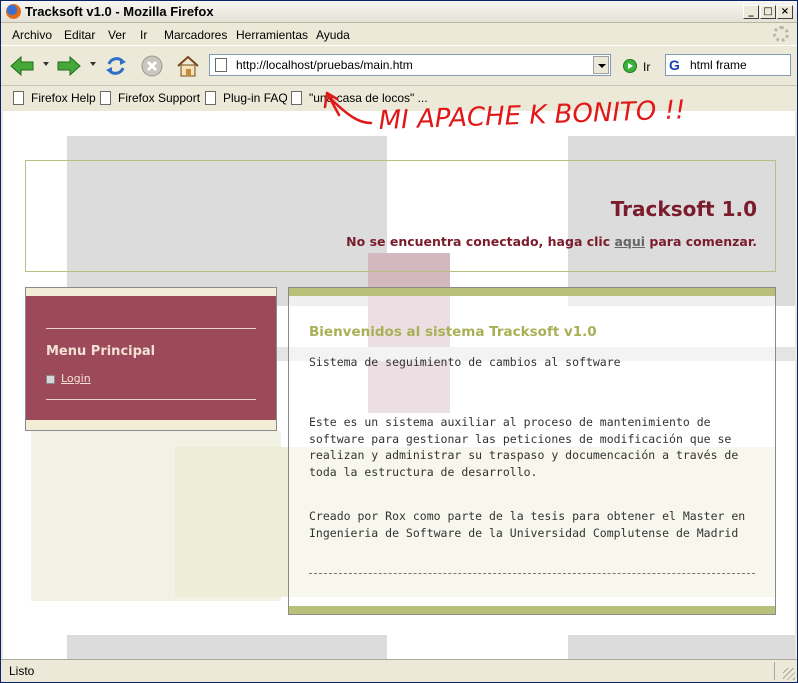 The width and height of the screenshot is (798, 683). Describe the element at coordinates (751, 12) in the screenshot. I see `minimize-button: _` at that location.